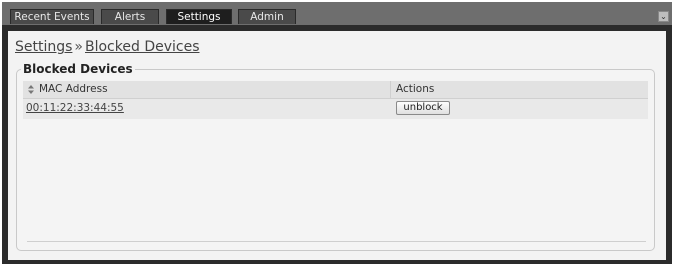 Image resolution: width=674 pixels, height=266 pixels. Describe the element at coordinates (31, 89) in the screenshot. I see `sort-icon` at that location.